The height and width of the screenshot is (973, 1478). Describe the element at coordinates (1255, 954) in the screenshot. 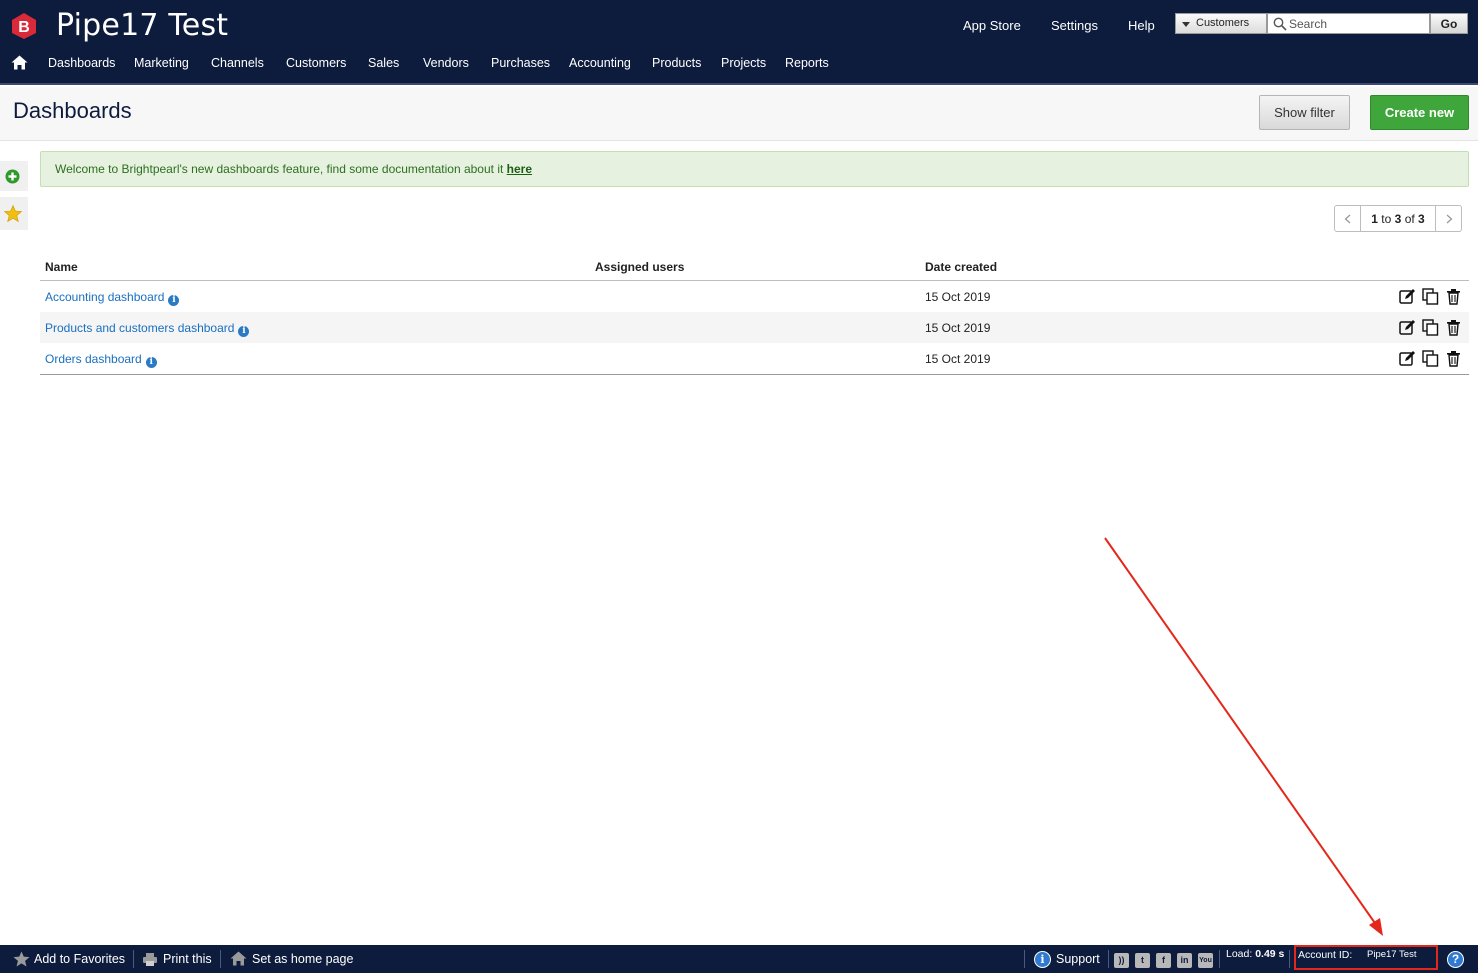

I see `load-time: Load: 0.49 s` at that location.